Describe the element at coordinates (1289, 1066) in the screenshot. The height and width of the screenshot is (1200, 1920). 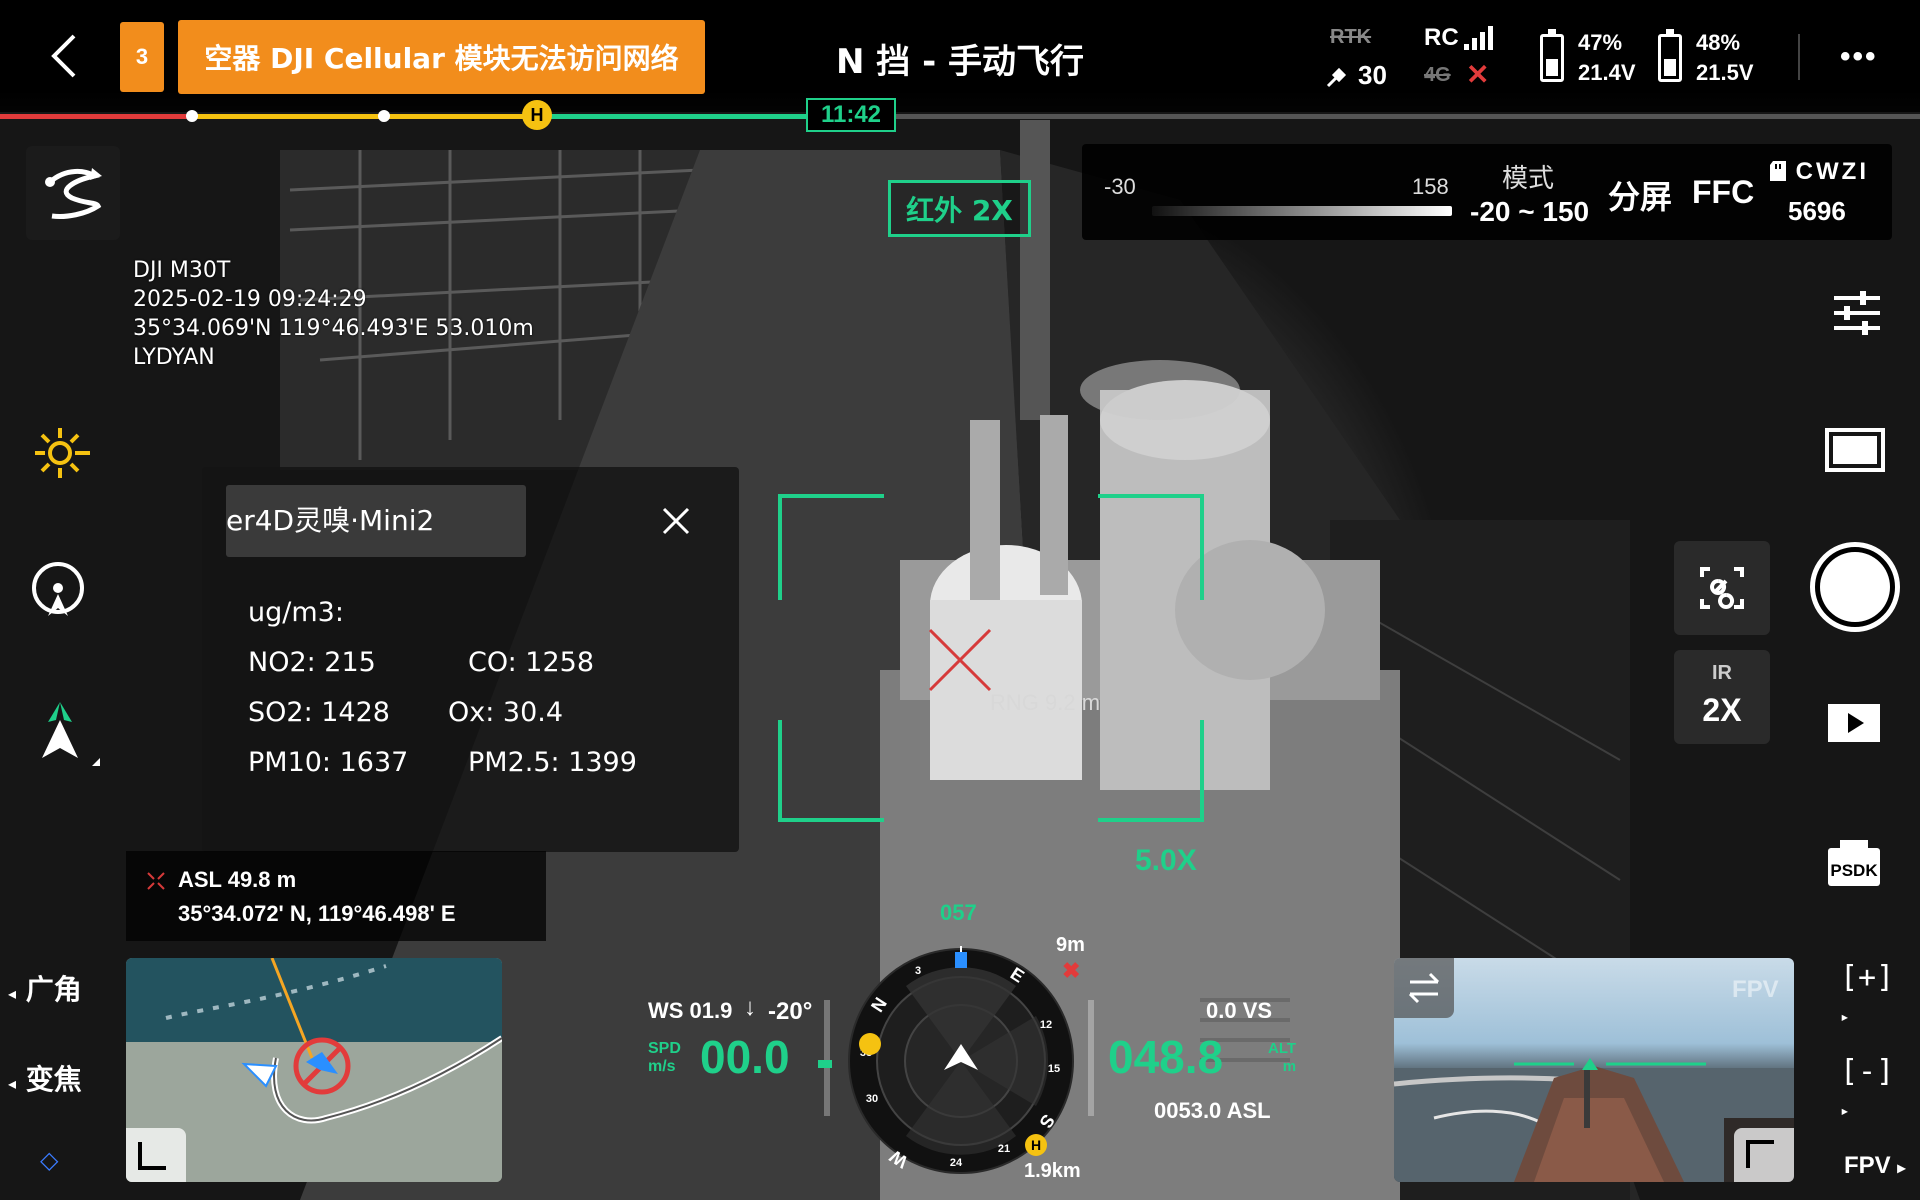
I see `altitude-unit: m` at that location.